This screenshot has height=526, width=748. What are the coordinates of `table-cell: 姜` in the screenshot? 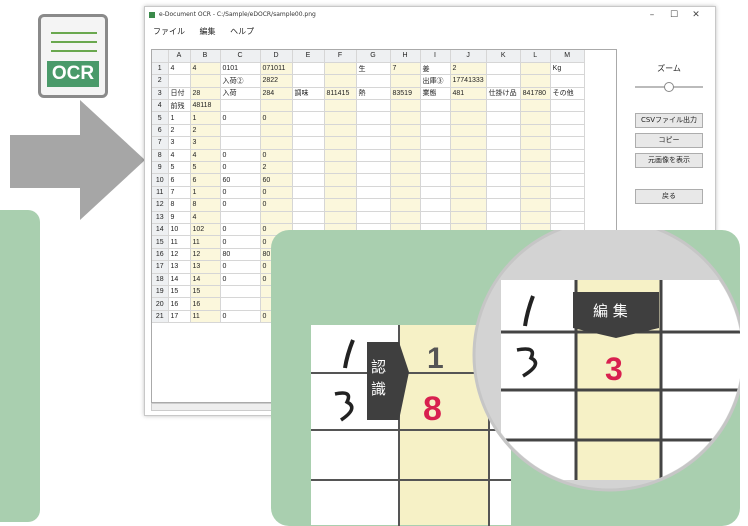 It's located at (435, 69).